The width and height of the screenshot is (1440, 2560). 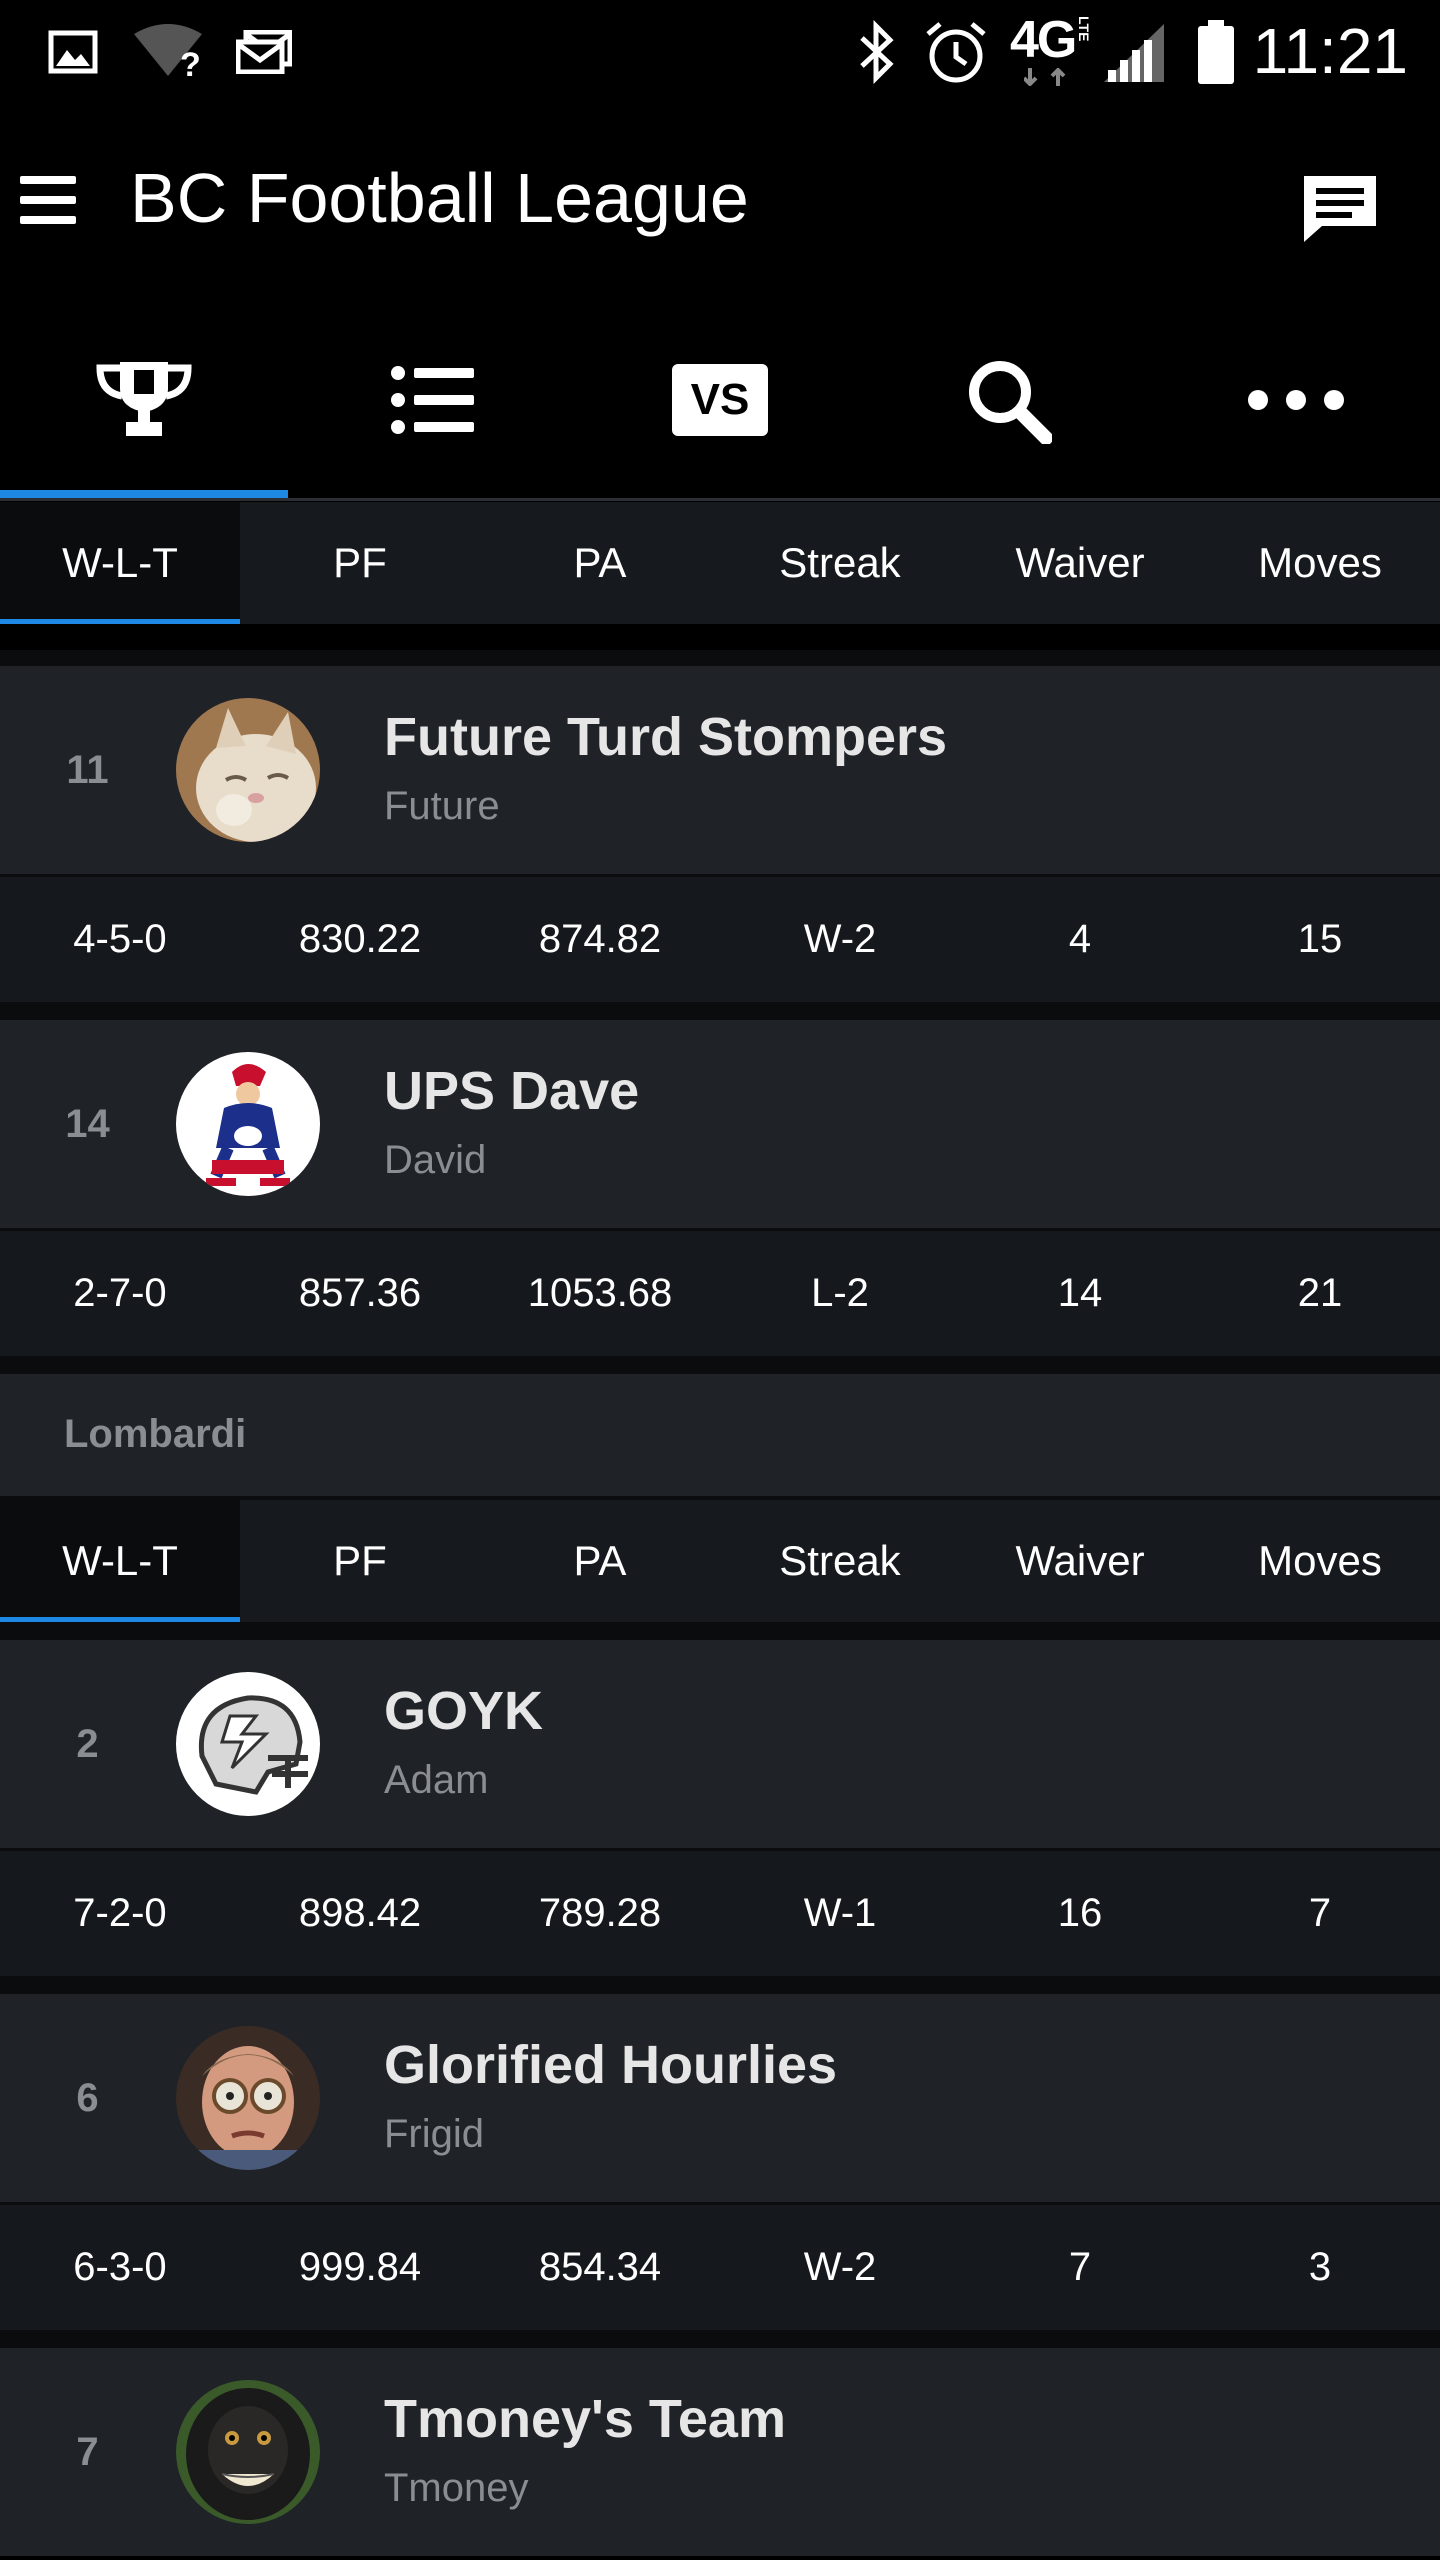 What do you see at coordinates (720, 1292) in the screenshot?
I see `team-stats-row: 2-7-0 857.36 1053.68 L-2 14 21` at bounding box center [720, 1292].